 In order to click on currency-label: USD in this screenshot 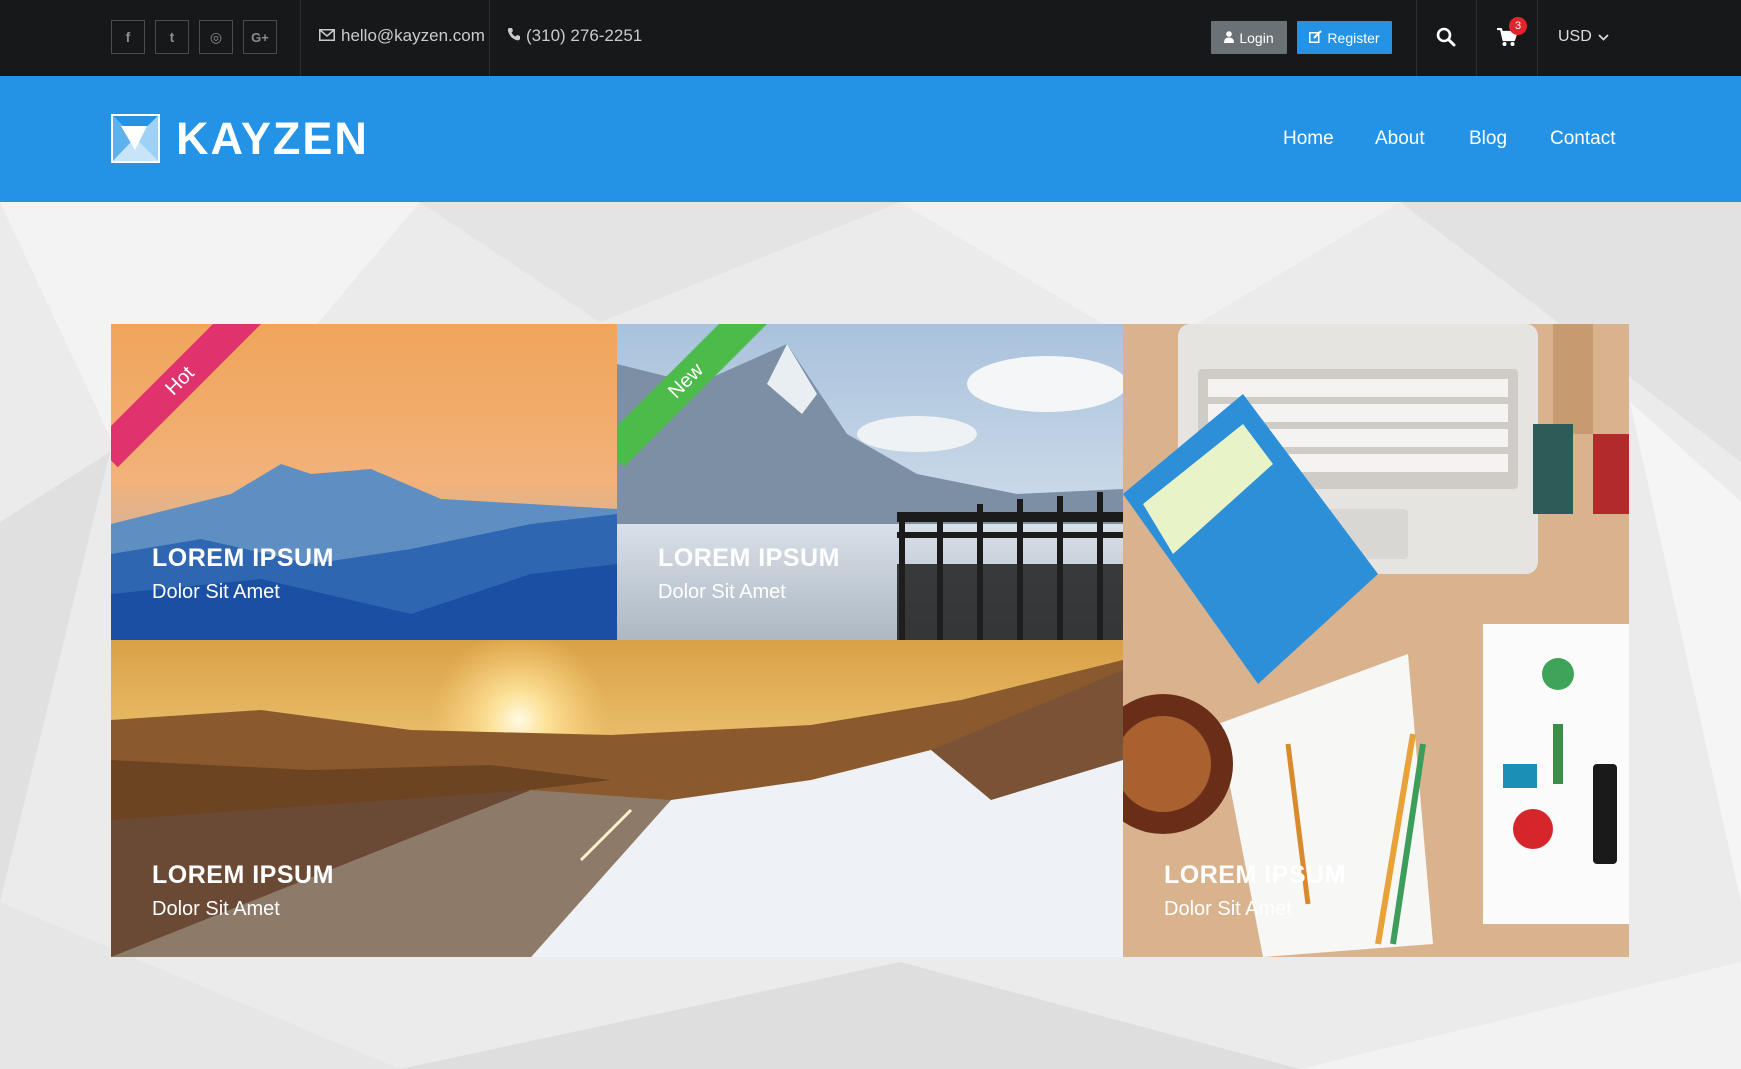, I will do `click(1575, 36)`.